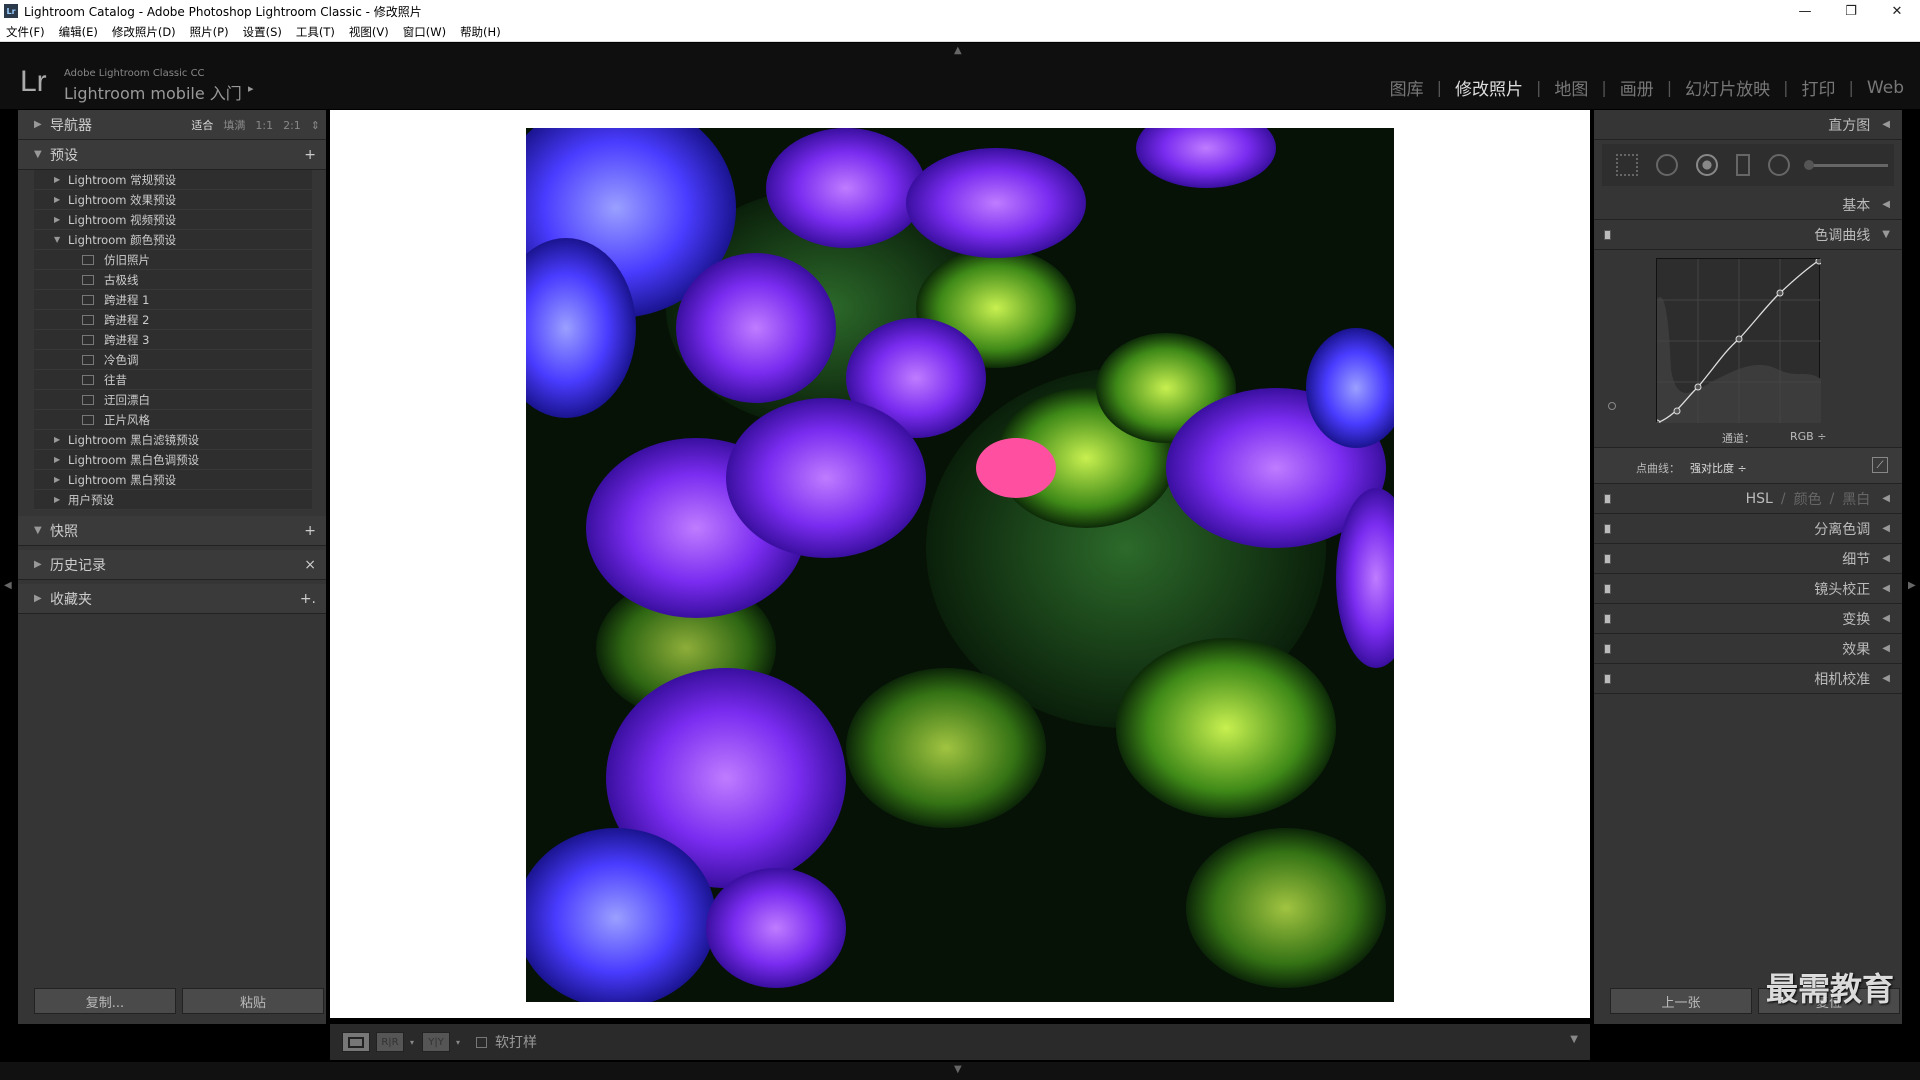 The height and width of the screenshot is (1080, 1920). Describe the element at coordinates (1748, 679) in the screenshot. I see `camera-calibration-header: 相机校准 ◀` at that location.